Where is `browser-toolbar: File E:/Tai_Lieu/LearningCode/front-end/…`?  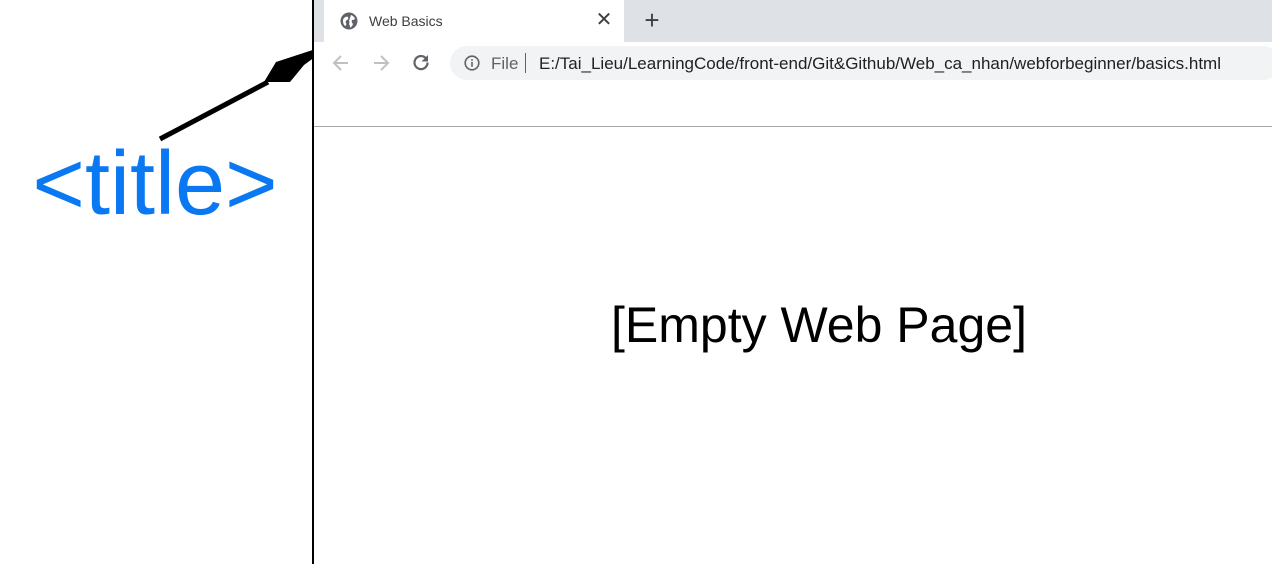
browser-toolbar: File E:/Tai_Lieu/LearningCode/front-end/… is located at coordinates (793, 64).